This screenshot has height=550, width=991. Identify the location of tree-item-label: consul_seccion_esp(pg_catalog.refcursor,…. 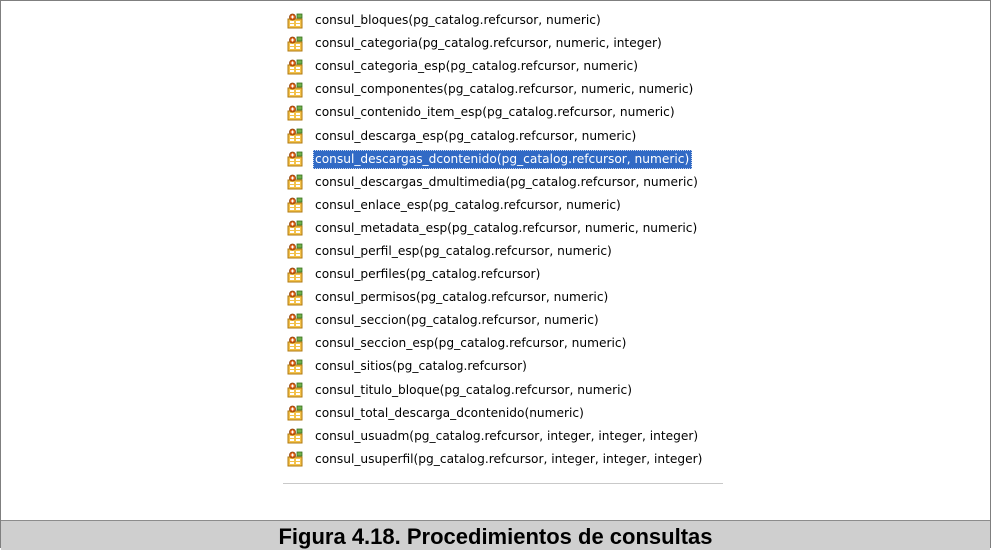
(471, 343).